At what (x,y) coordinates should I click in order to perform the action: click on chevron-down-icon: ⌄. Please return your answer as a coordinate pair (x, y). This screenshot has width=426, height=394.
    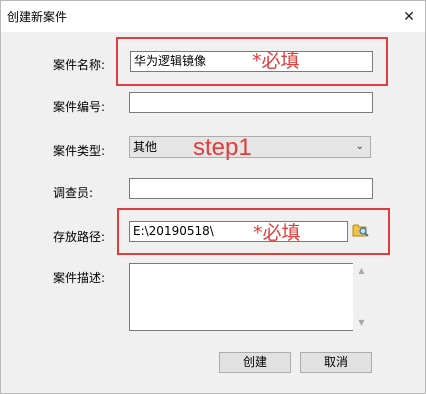
    Looking at the image, I should click on (359, 146).